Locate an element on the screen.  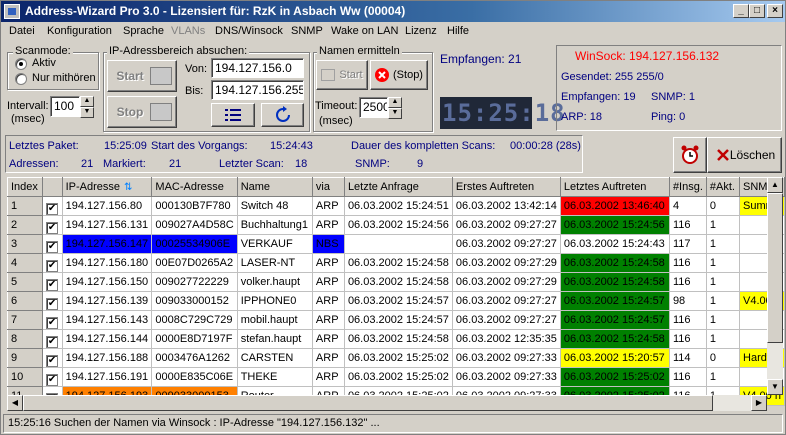
cell-index: 7 is located at coordinates (25, 320).